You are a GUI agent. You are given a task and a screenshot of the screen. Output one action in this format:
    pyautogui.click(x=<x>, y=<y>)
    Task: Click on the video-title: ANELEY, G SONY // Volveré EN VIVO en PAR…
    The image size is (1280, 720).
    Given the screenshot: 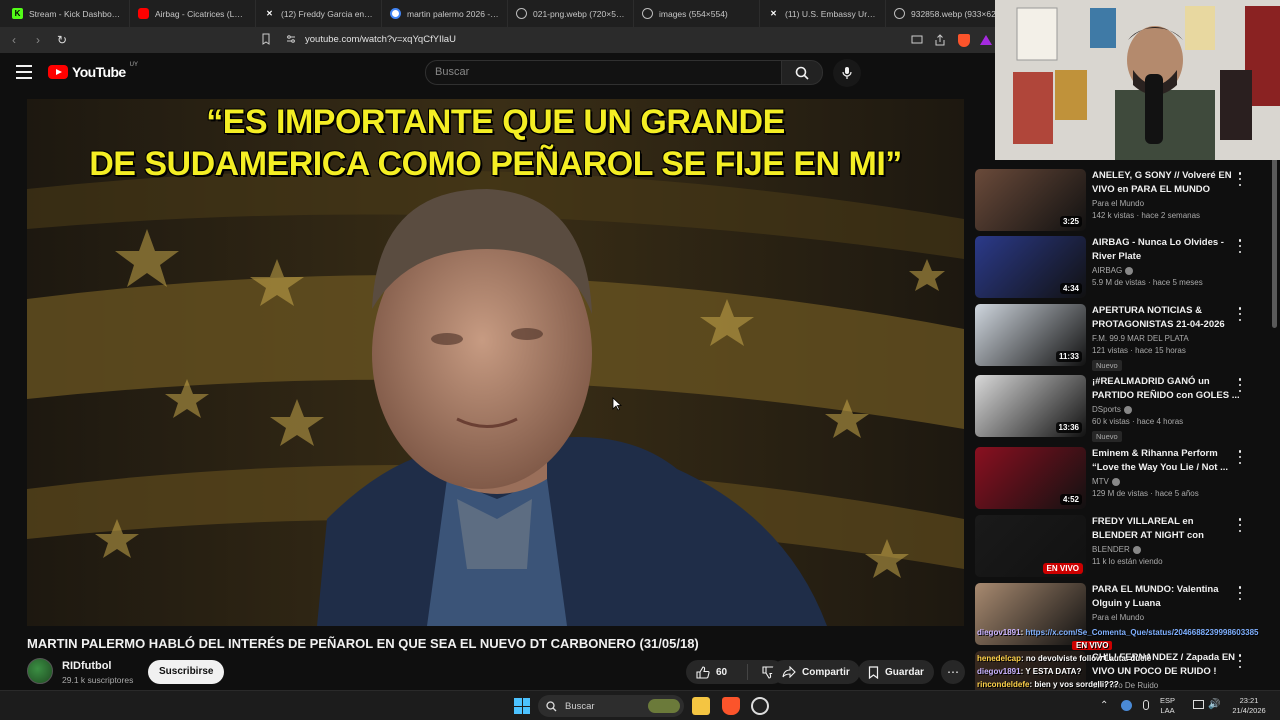 What is the action you would take?
    pyautogui.click(x=1167, y=182)
    